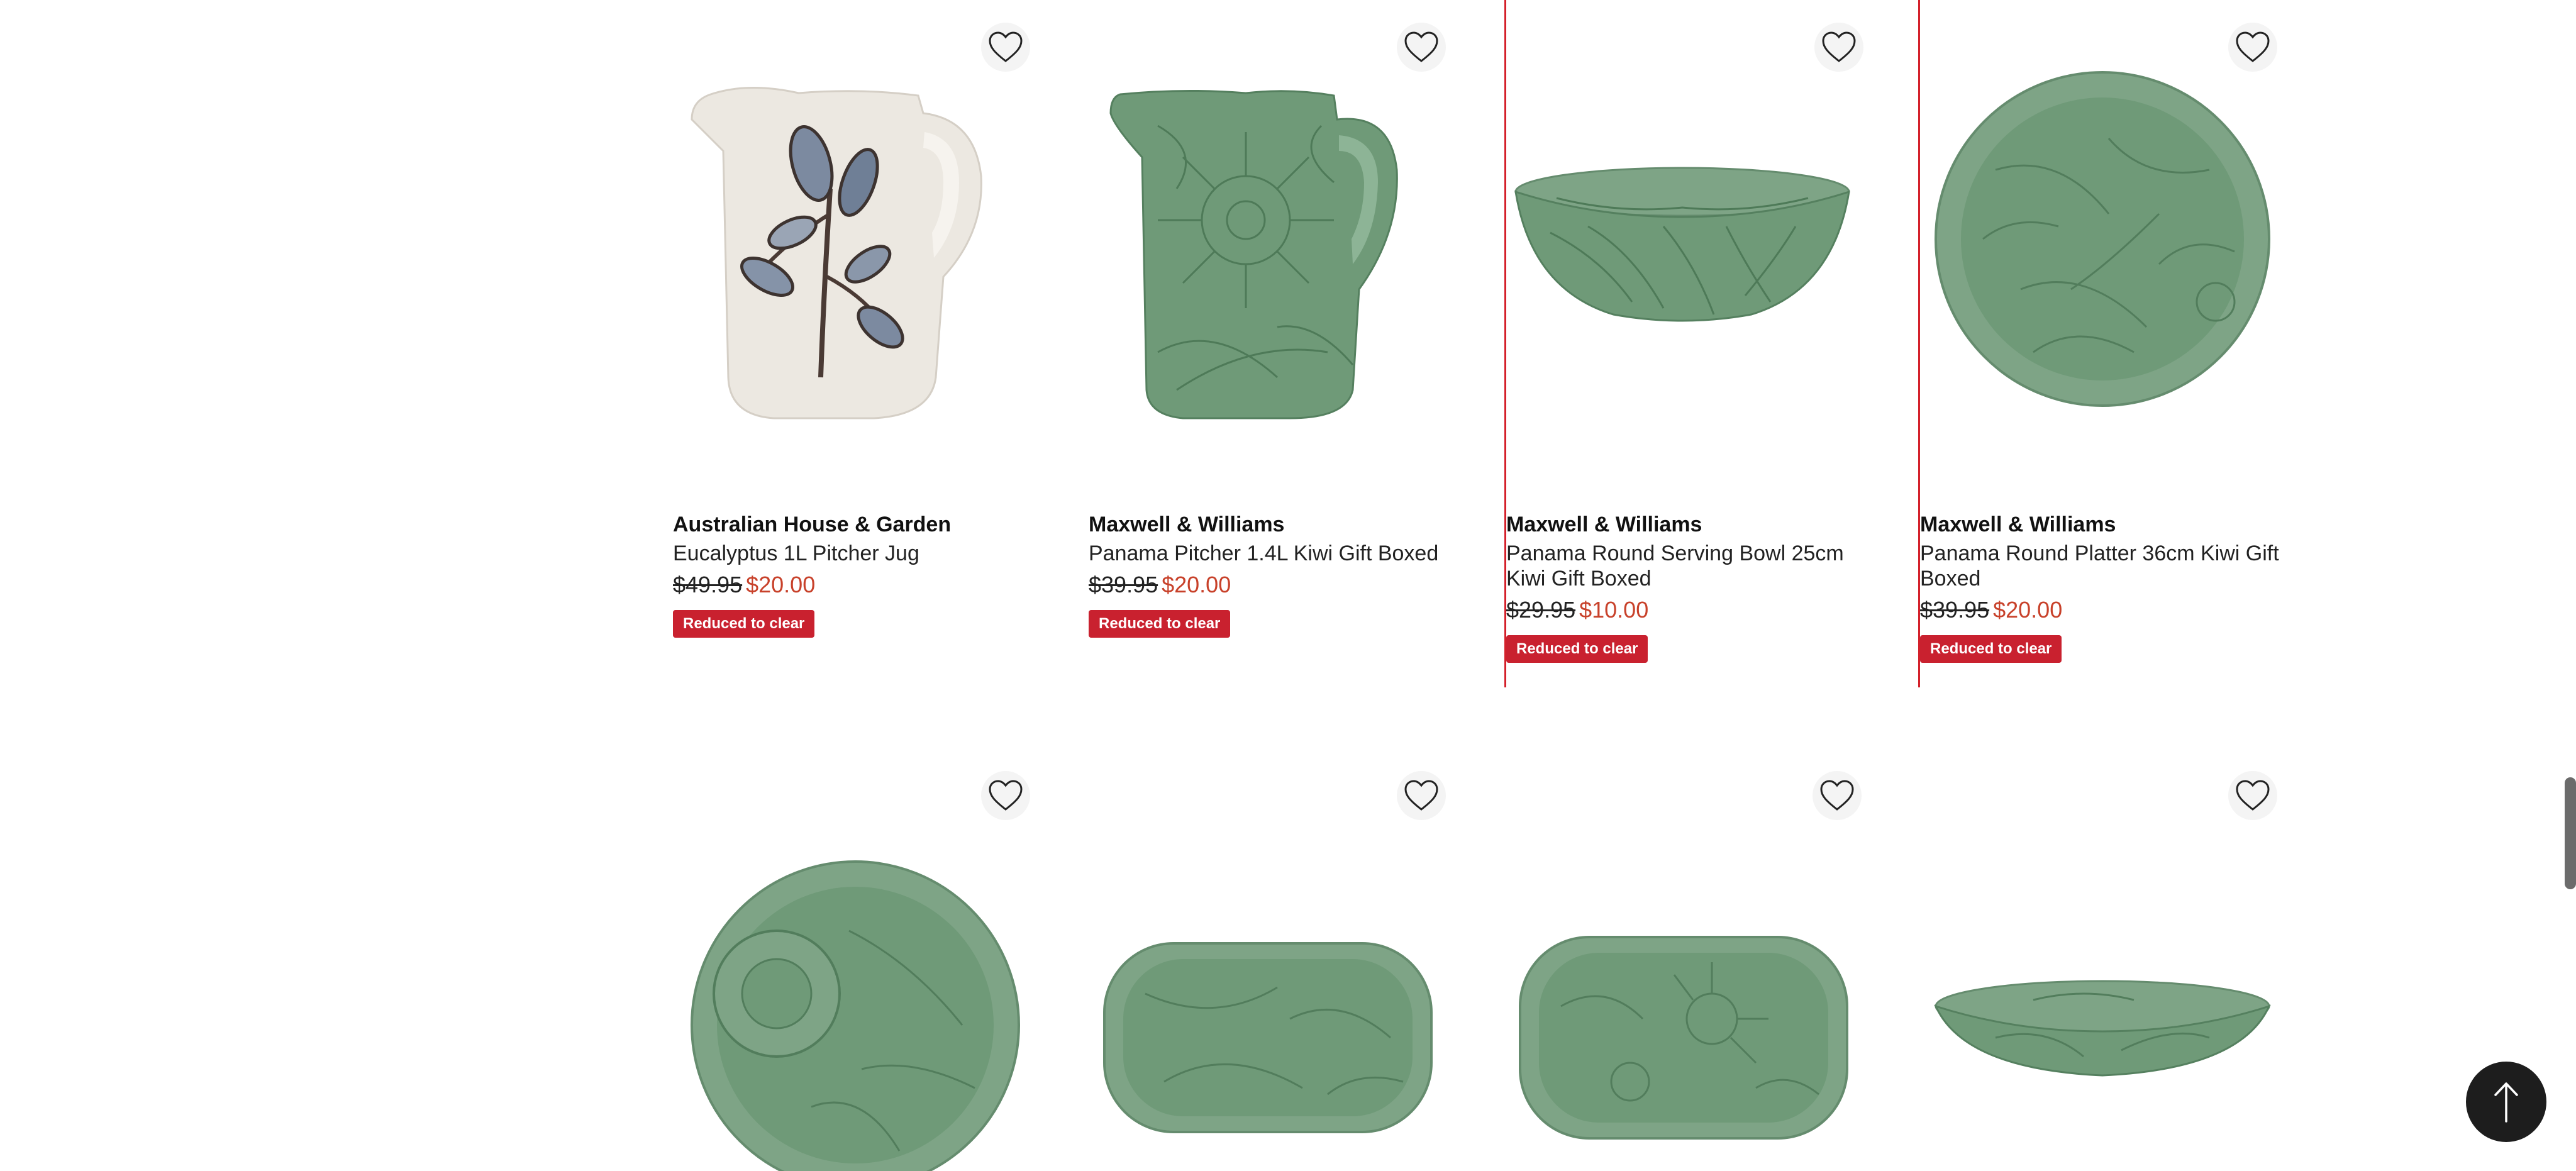 The width and height of the screenshot is (2576, 1171). Describe the element at coordinates (861, 553) in the screenshot. I see `product-title: Eucalyptus 1L Pitcher Jug` at that location.